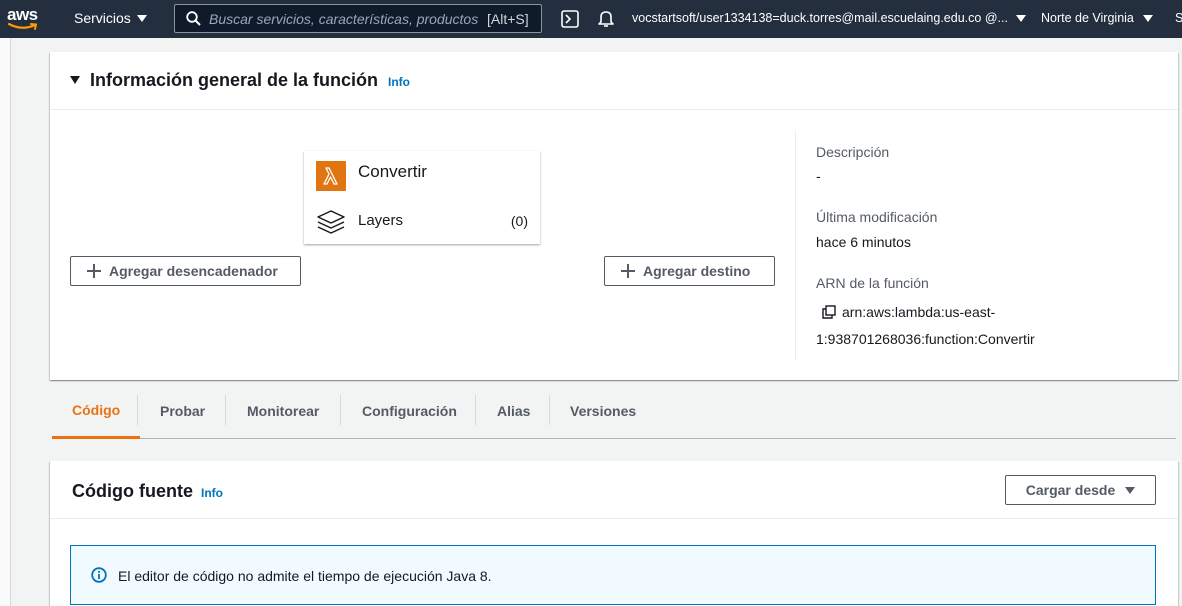 This screenshot has width=1182, height=606. Describe the element at coordinates (193, 18) in the screenshot. I see `search-icon` at that location.